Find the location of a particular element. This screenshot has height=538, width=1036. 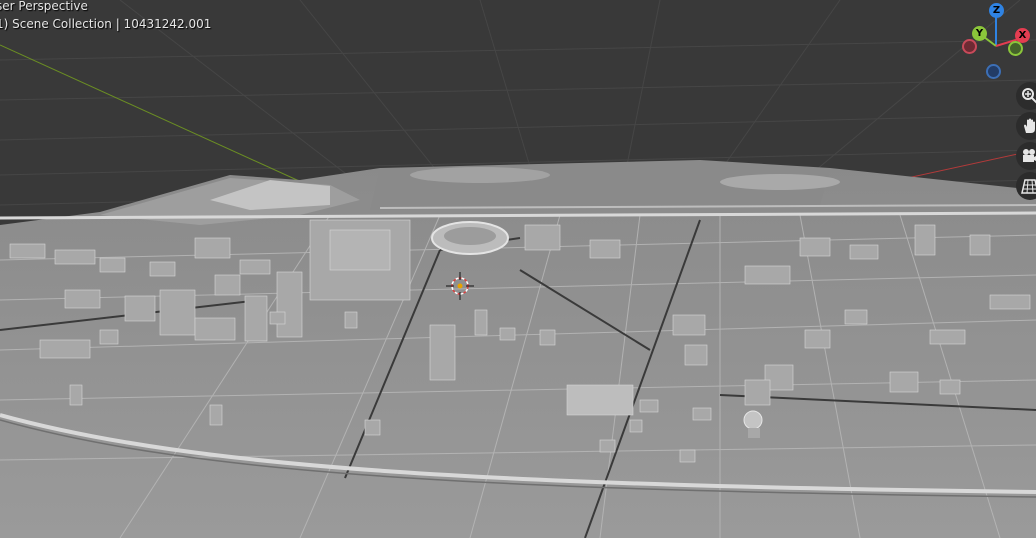

camera-view-button is located at coordinates (1026, 156).